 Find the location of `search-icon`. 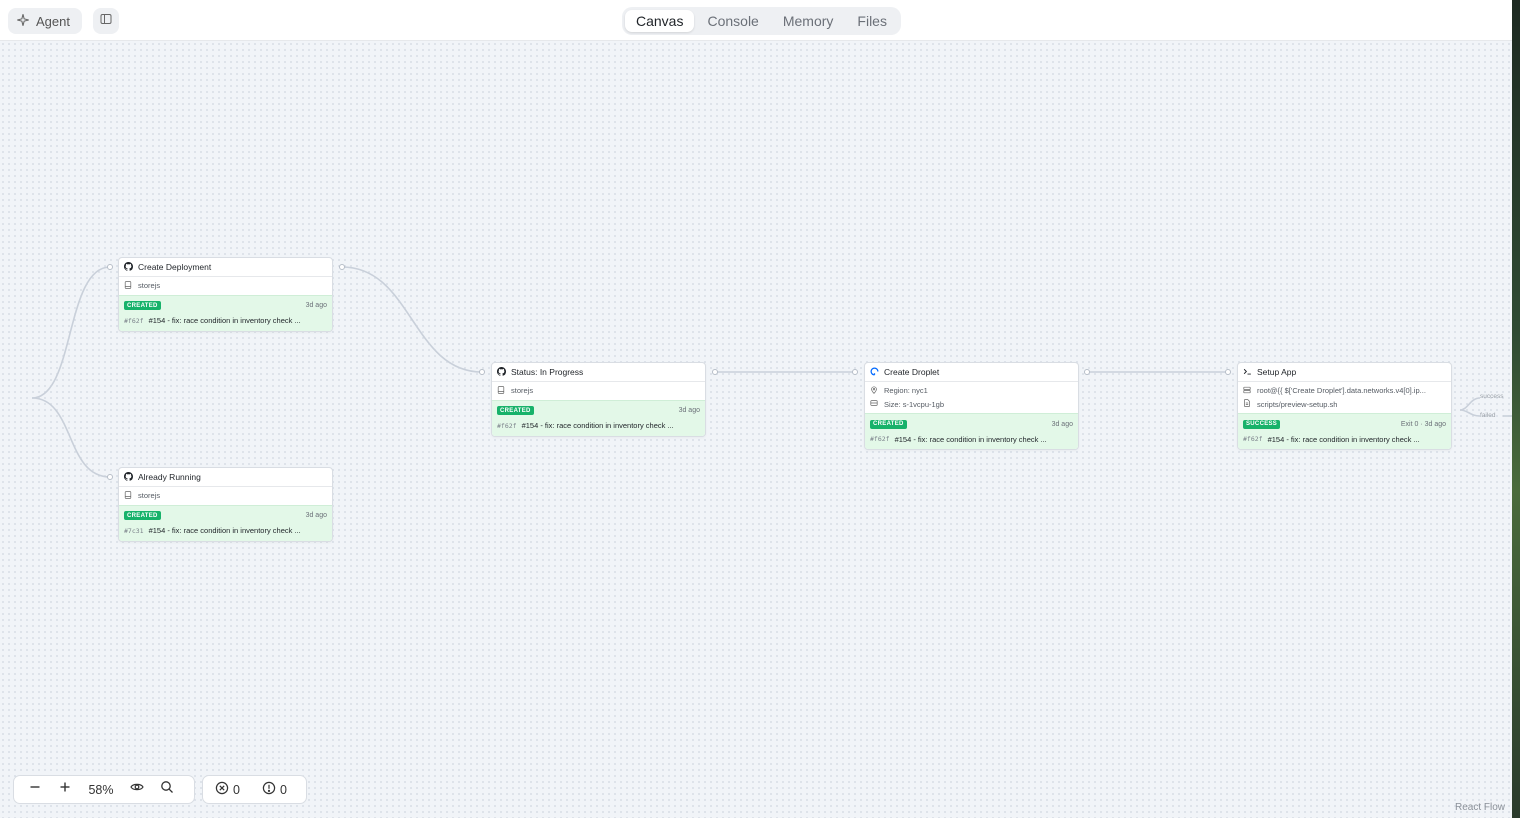

search-icon is located at coordinates (167, 789).